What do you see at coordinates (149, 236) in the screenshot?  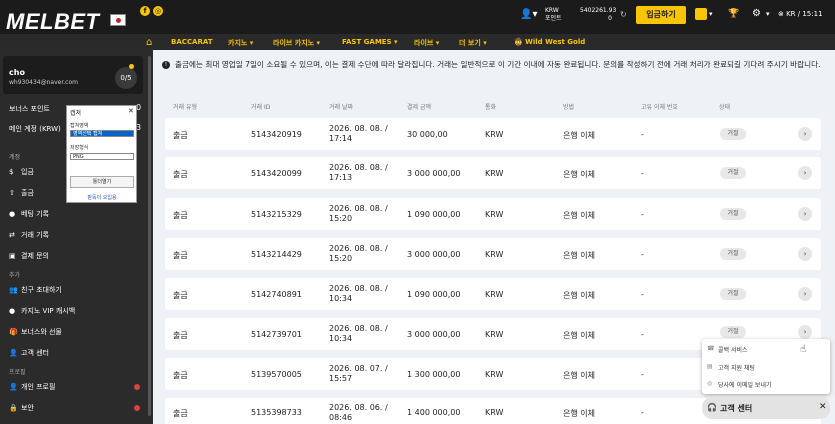 I see `sidebar-scrollbar` at bounding box center [149, 236].